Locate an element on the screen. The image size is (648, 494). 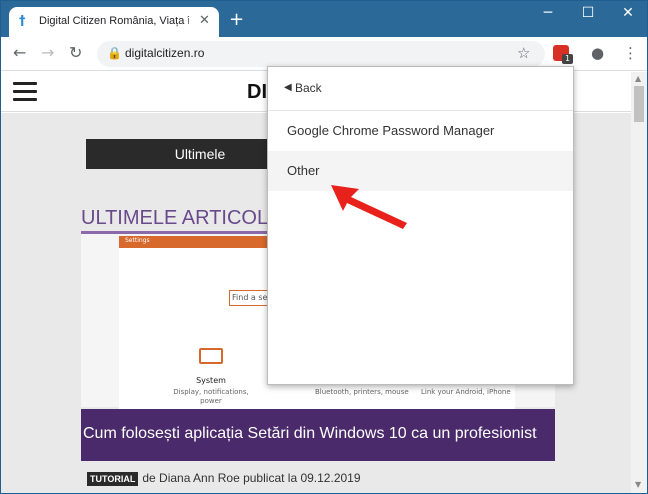
system-desc: Display, notifications, power is located at coordinates (211, 396).